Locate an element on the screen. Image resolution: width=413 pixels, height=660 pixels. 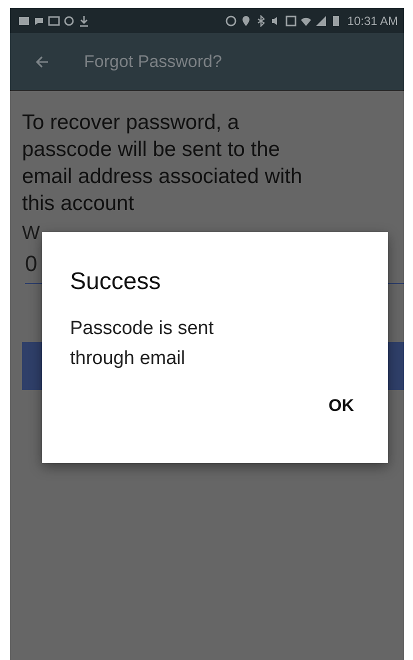
ok-button: OK is located at coordinates (341, 406).